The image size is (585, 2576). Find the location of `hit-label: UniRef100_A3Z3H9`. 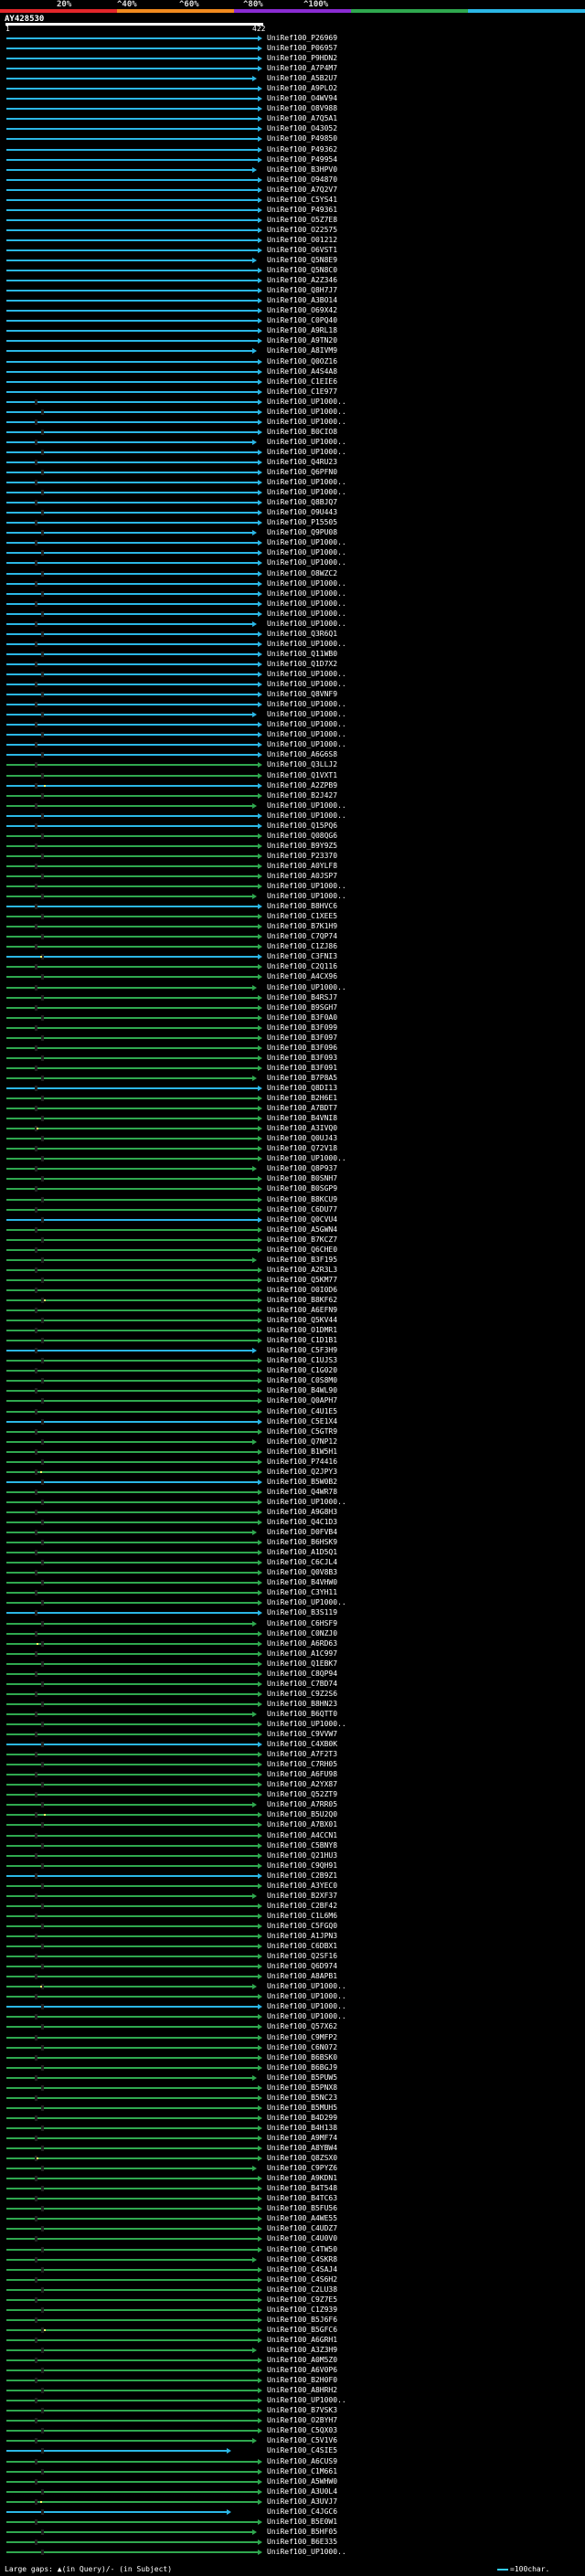

hit-label: UniRef100_A3Z3H9 is located at coordinates (302, 2350).